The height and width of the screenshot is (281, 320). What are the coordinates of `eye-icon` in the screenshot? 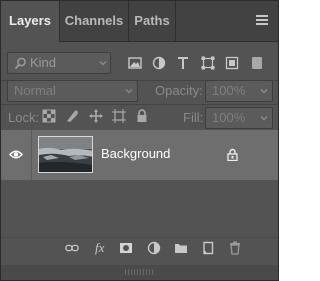 It's located at (16, 154).